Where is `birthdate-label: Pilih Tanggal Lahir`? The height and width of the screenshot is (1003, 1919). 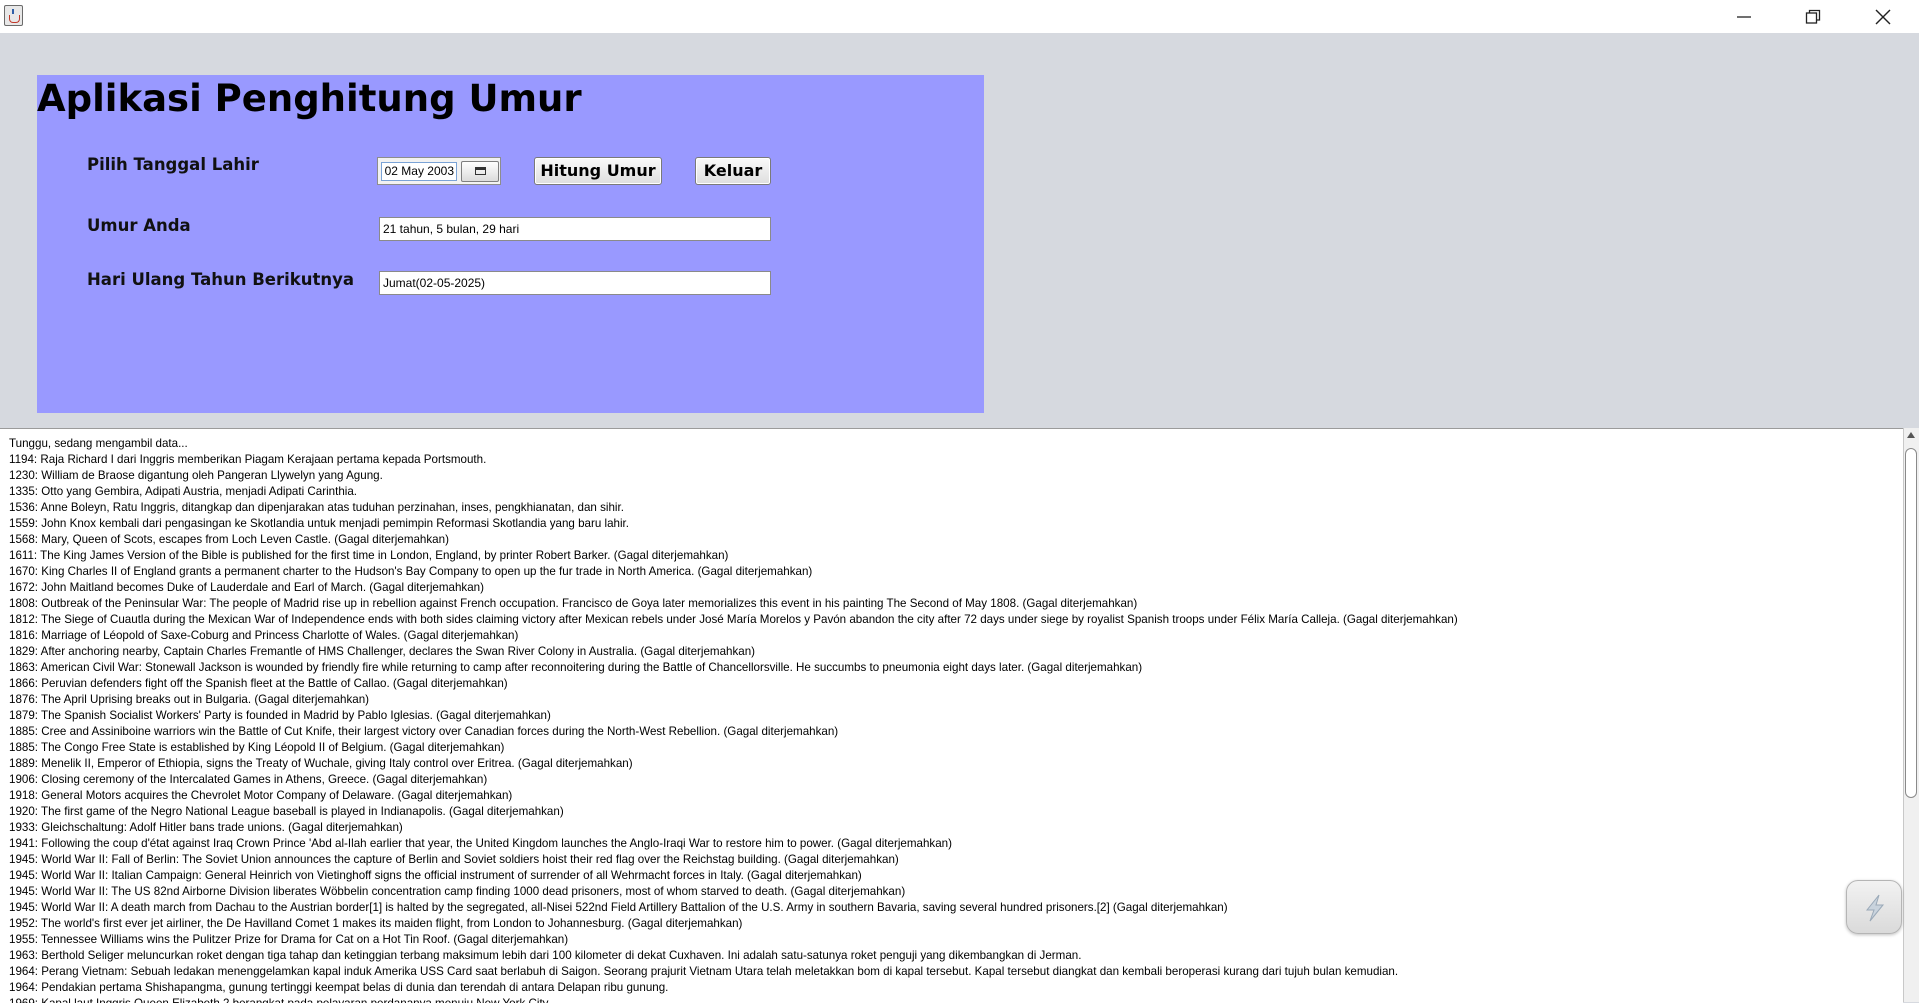 birthdate-label: Pilih Tanggal Lahir is located at coordinates (173, 164).